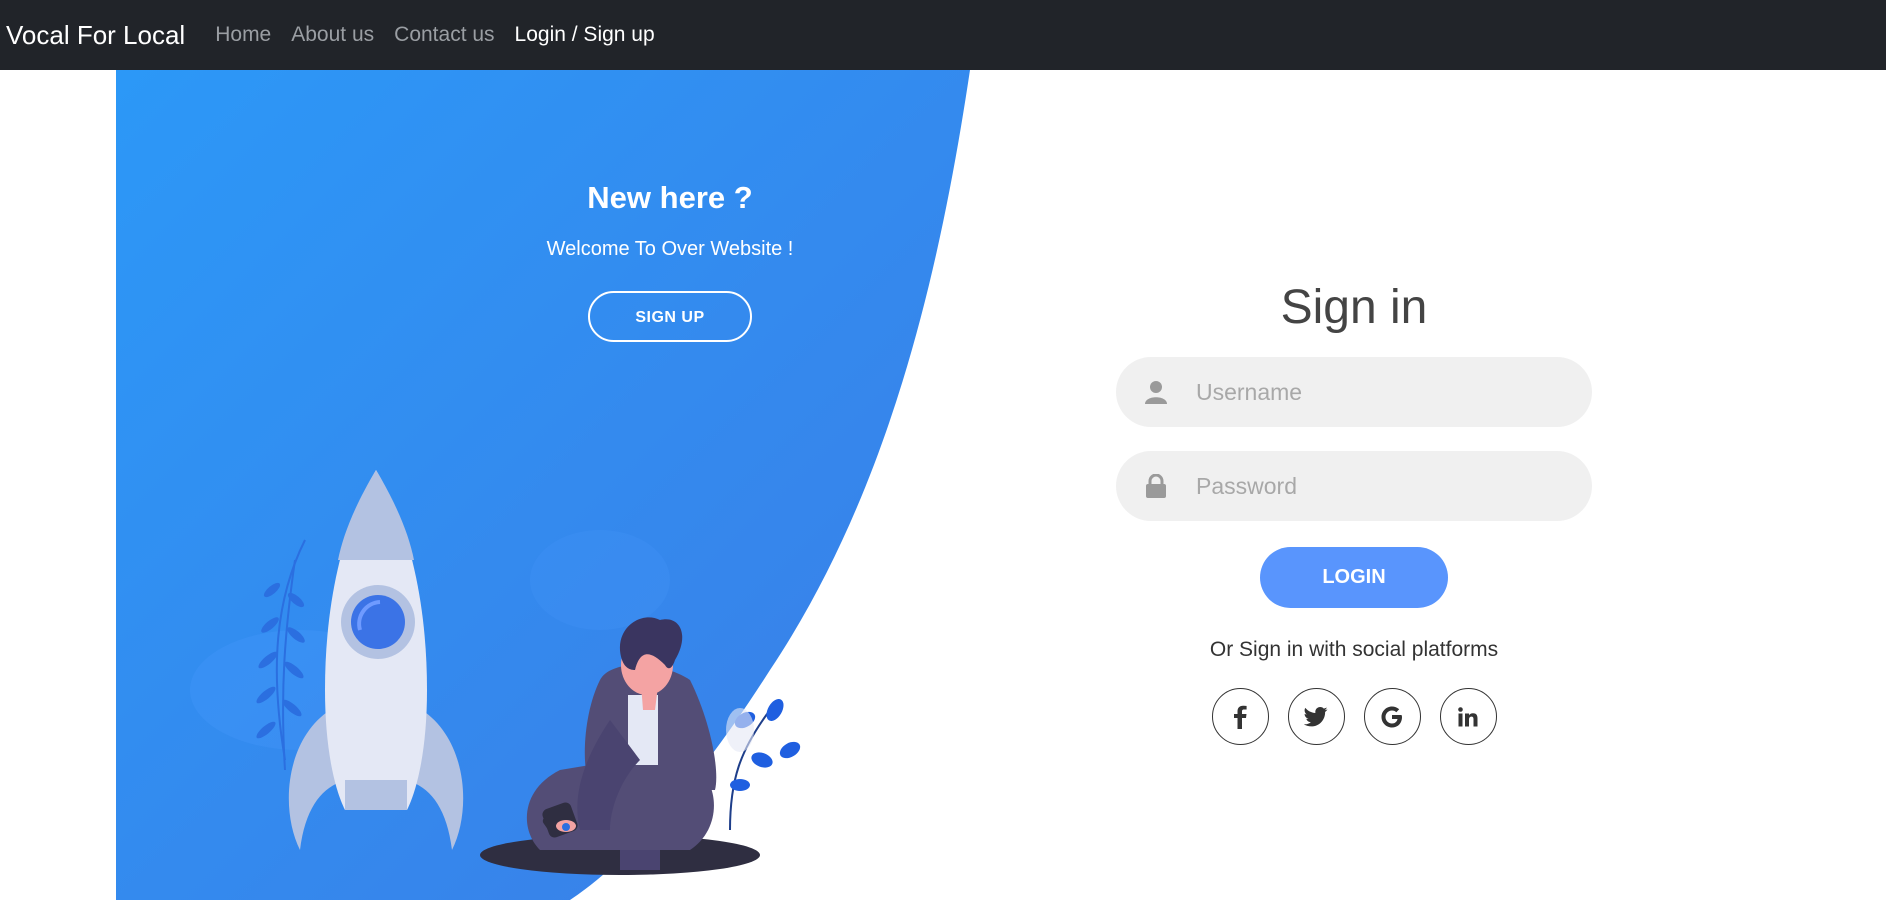 This screenshot has height=900, width=1886. What do you see at coordinates (763, 765) in the screenshot?
I see `plant-right-icon` at bounding box center [763, 765].